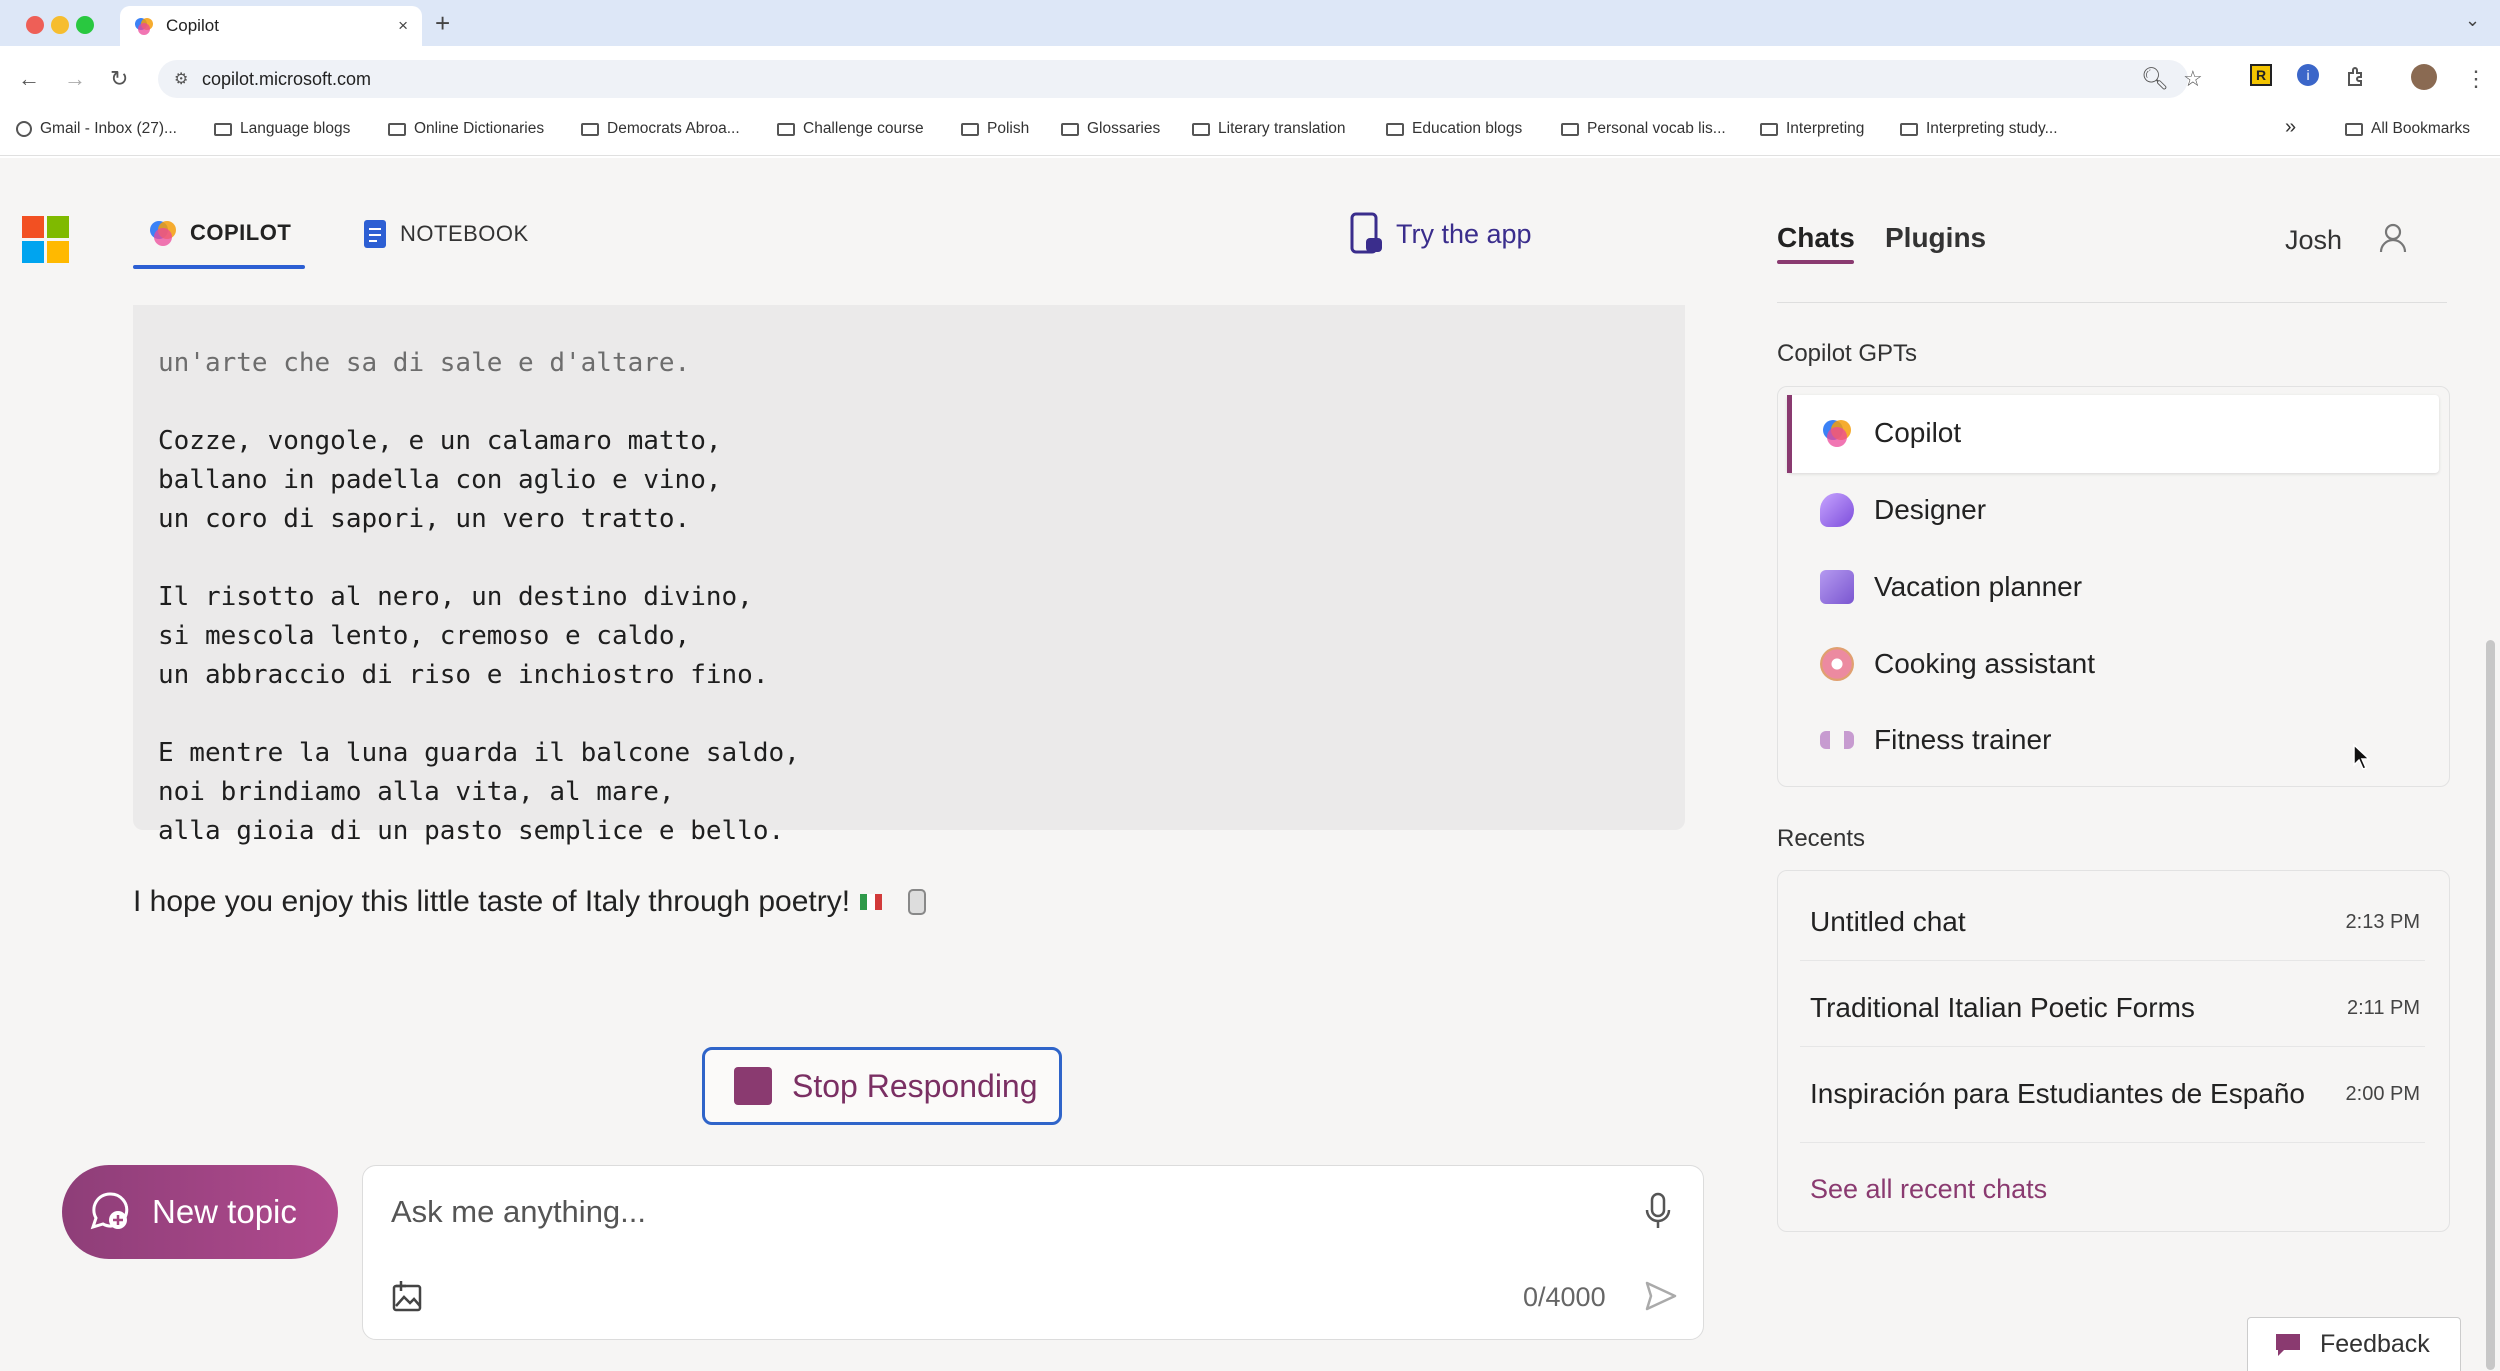  I want to click on bookmark-star-icon: ☆, so click(2193, 79).